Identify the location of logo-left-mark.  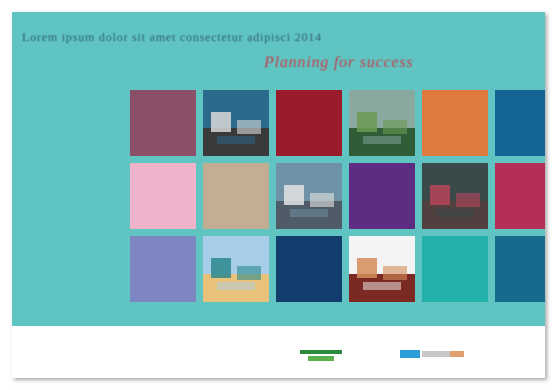
(321, 352).